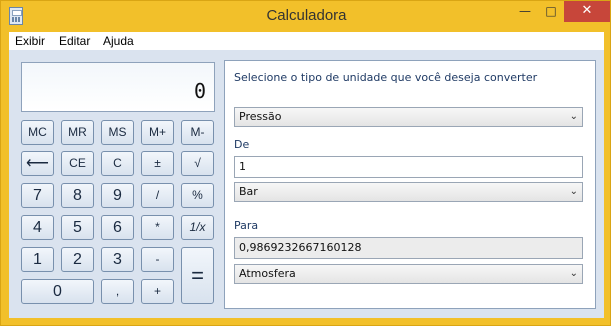  I want to click on decimal-comma-button: ,, so click(117, 291).